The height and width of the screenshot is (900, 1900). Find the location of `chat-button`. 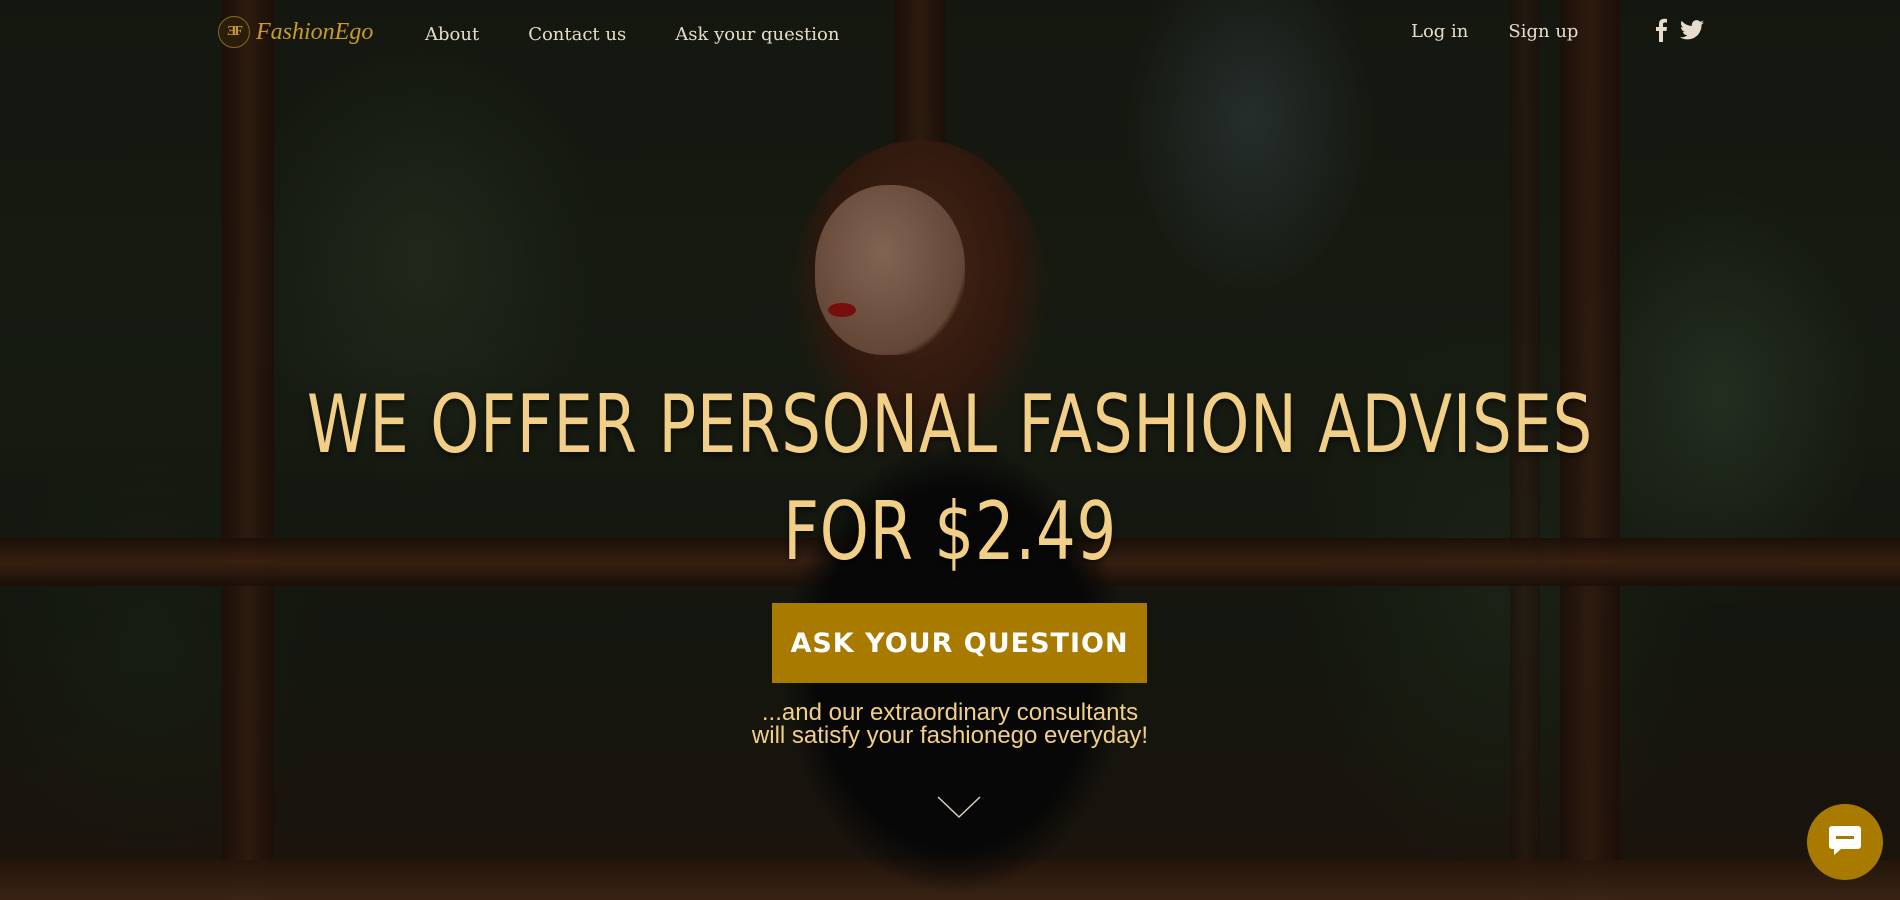

chat-button is located at coordinates (1845, 842).